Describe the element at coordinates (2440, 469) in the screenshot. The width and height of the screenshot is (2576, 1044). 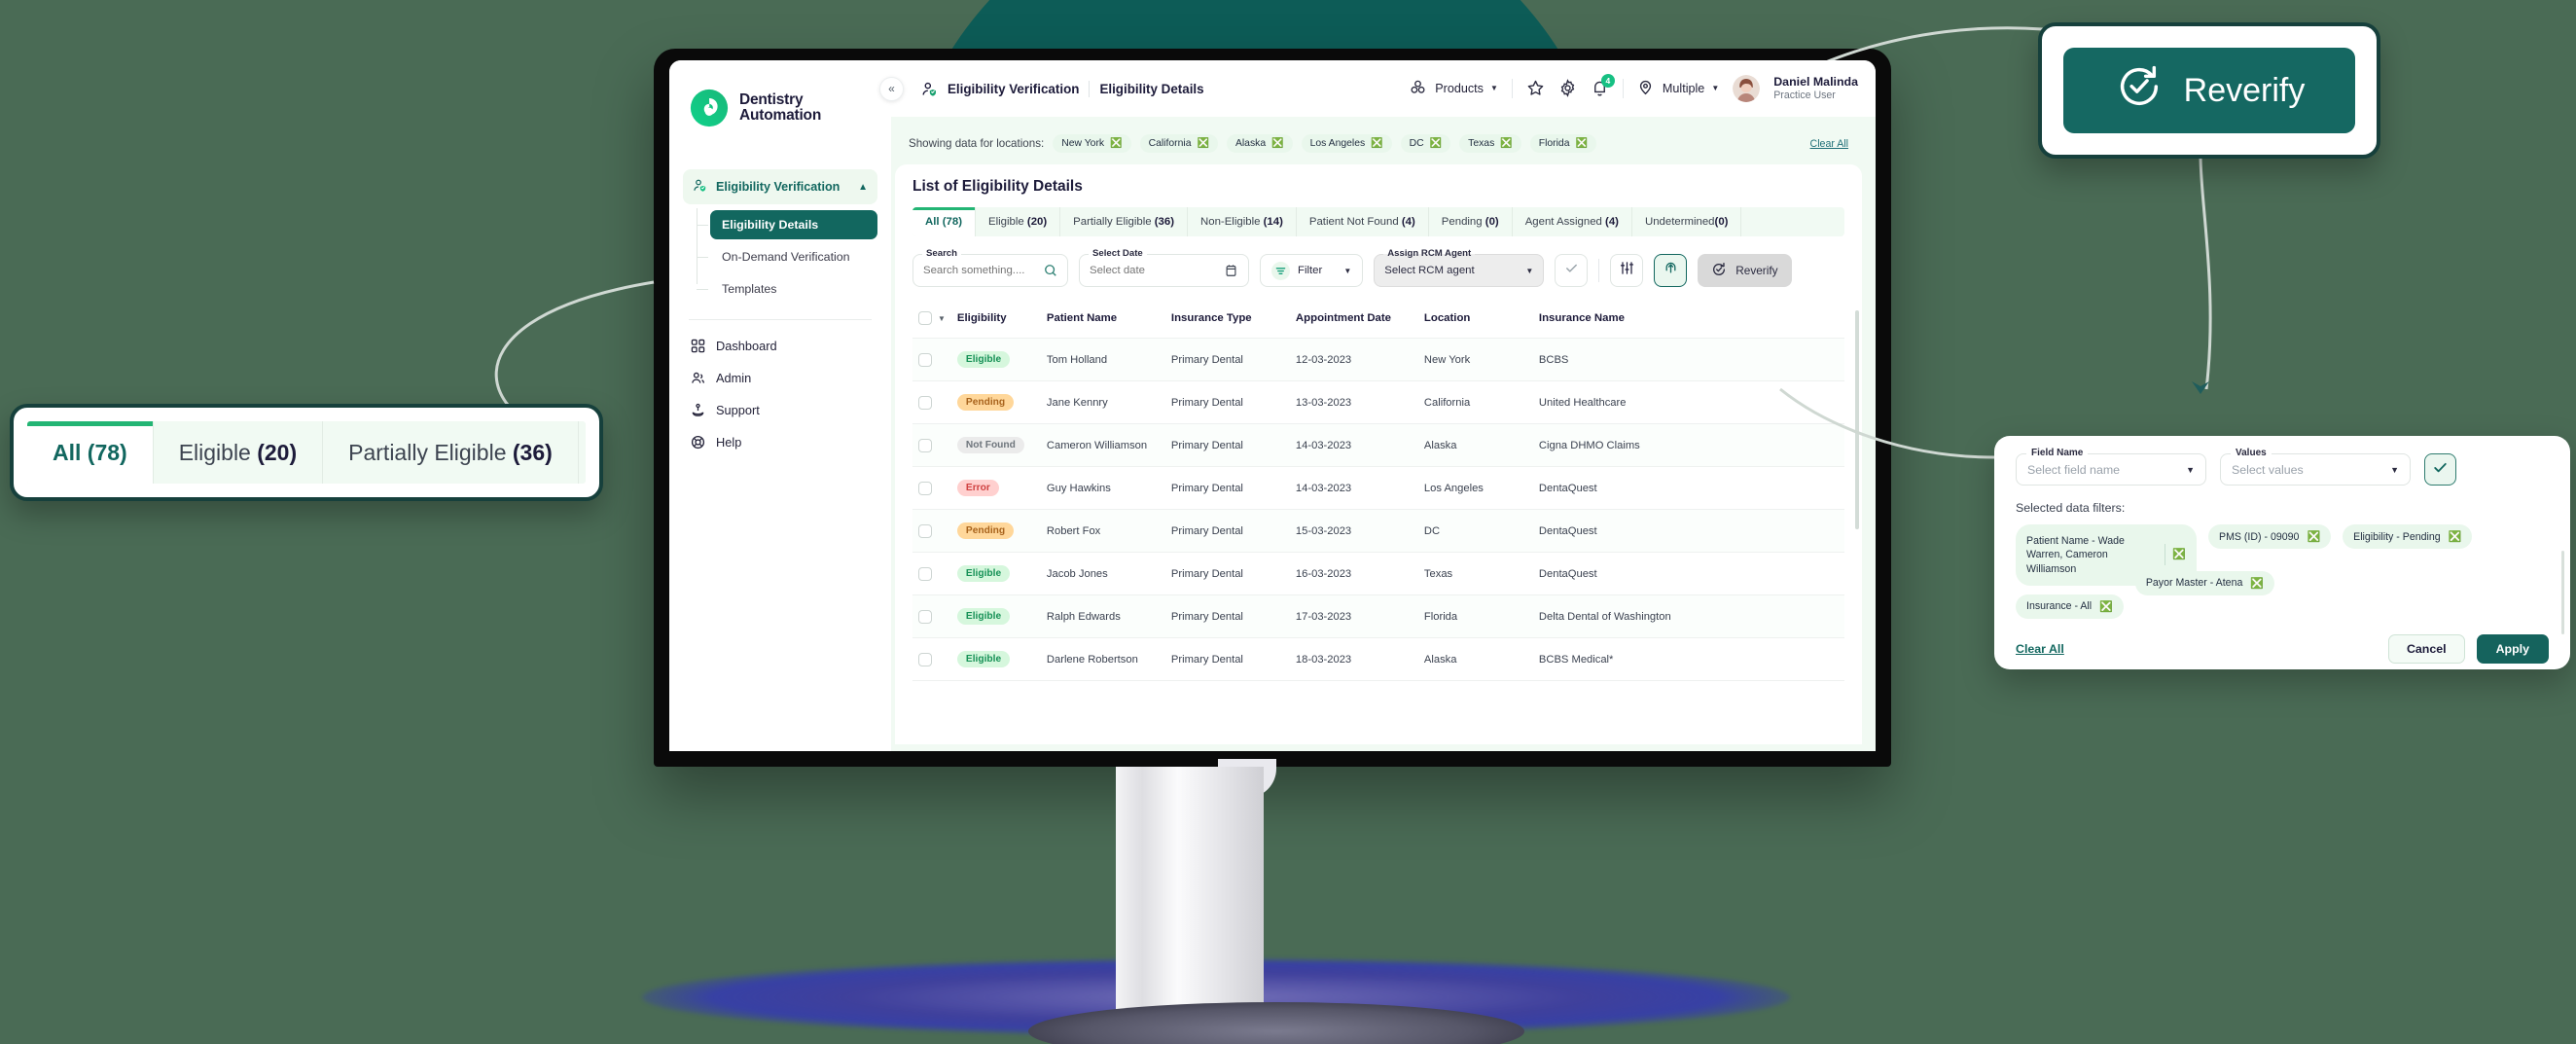
I see `add-filter-confirm-button` at that location.